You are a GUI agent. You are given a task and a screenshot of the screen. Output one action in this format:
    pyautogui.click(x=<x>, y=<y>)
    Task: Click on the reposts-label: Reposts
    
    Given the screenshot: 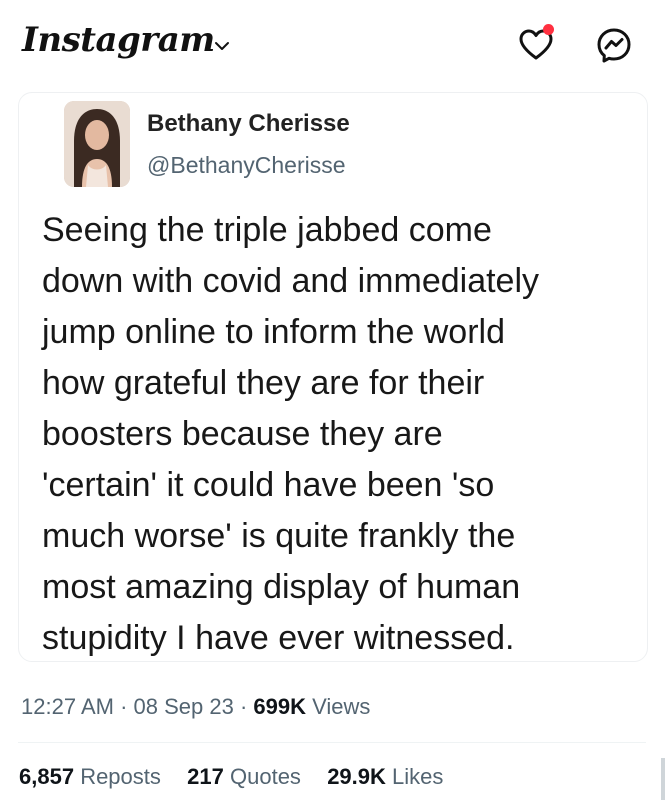 What is the action you would take?
    pyautogui.click(x=120, y=776)
    